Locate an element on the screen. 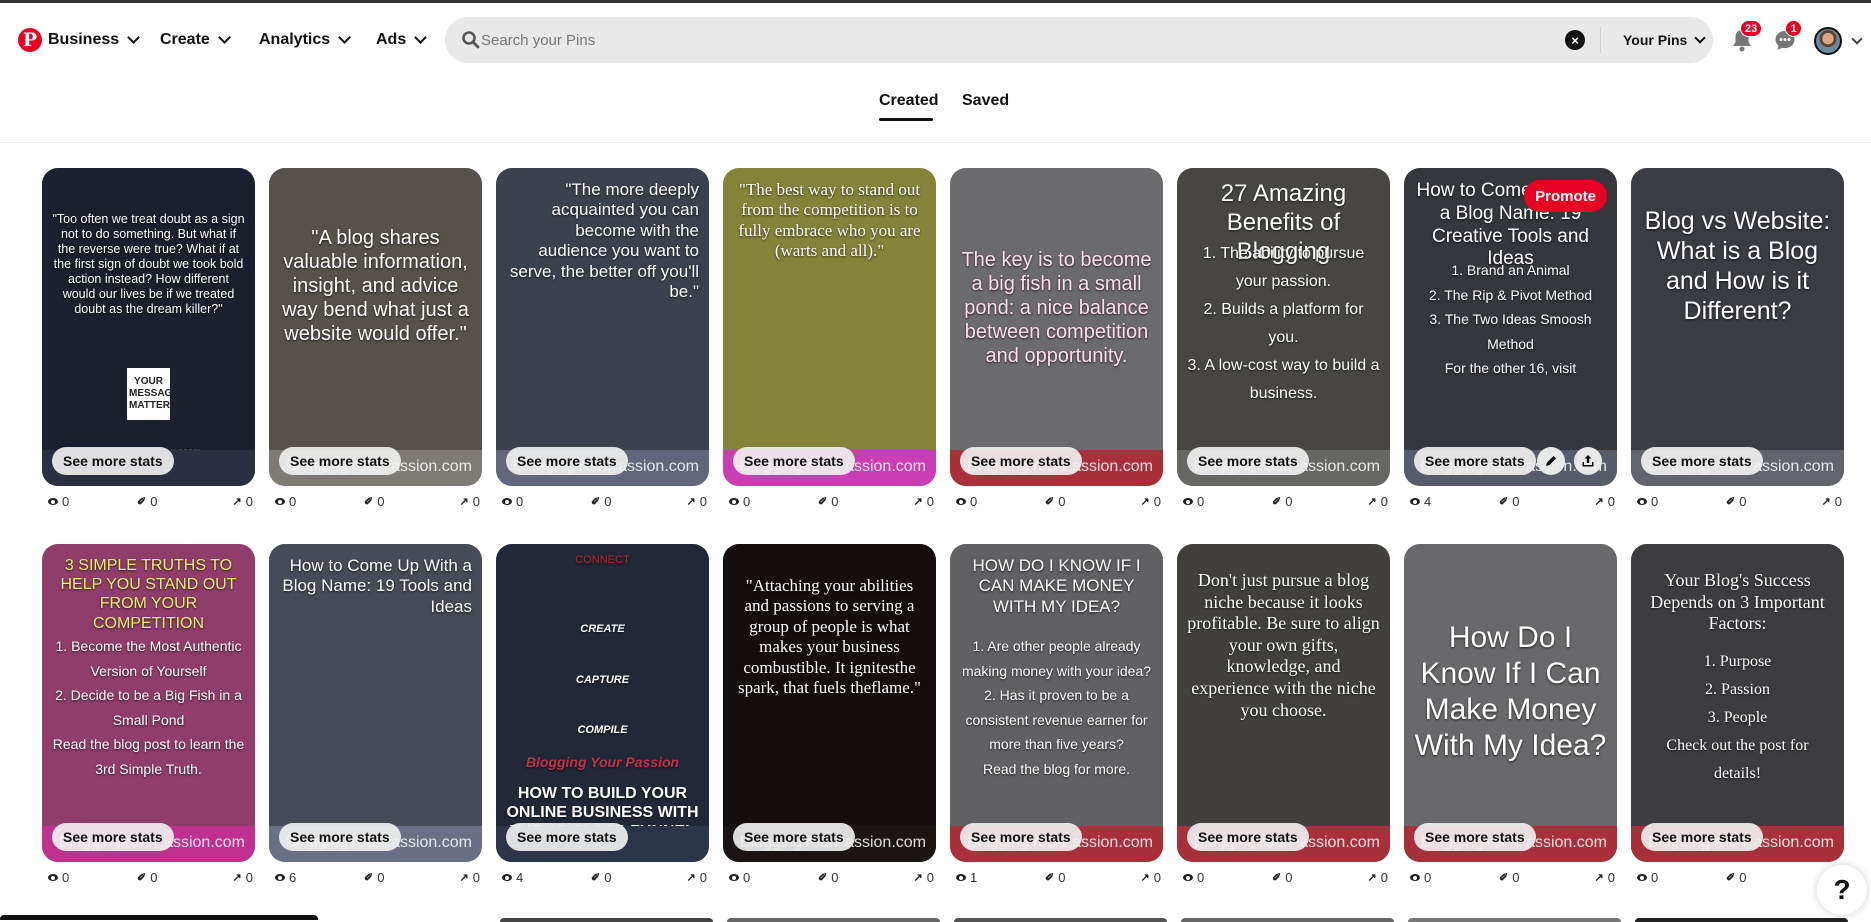  nav-ads: Ads is located at coordinates (402, 40).